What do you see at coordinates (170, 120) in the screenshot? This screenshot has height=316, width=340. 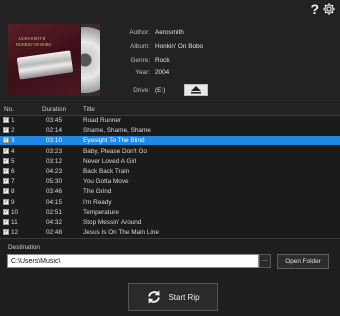 I see `table-row: ✓ 1 03:45 Road Runner` at bounding box center [170, 120].